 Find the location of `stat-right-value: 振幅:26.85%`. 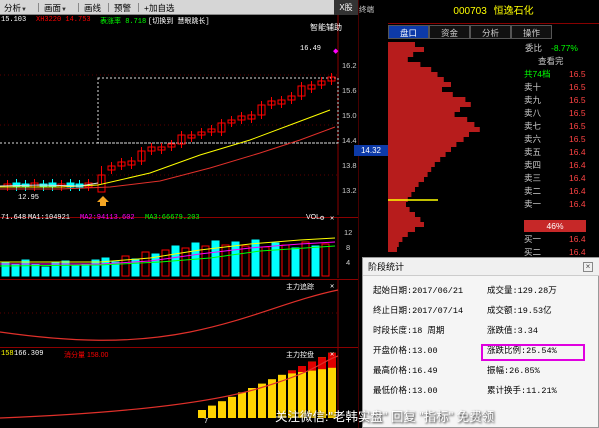

stat-right-value: 振幅:26.85% is located at coordinates (513, 371).